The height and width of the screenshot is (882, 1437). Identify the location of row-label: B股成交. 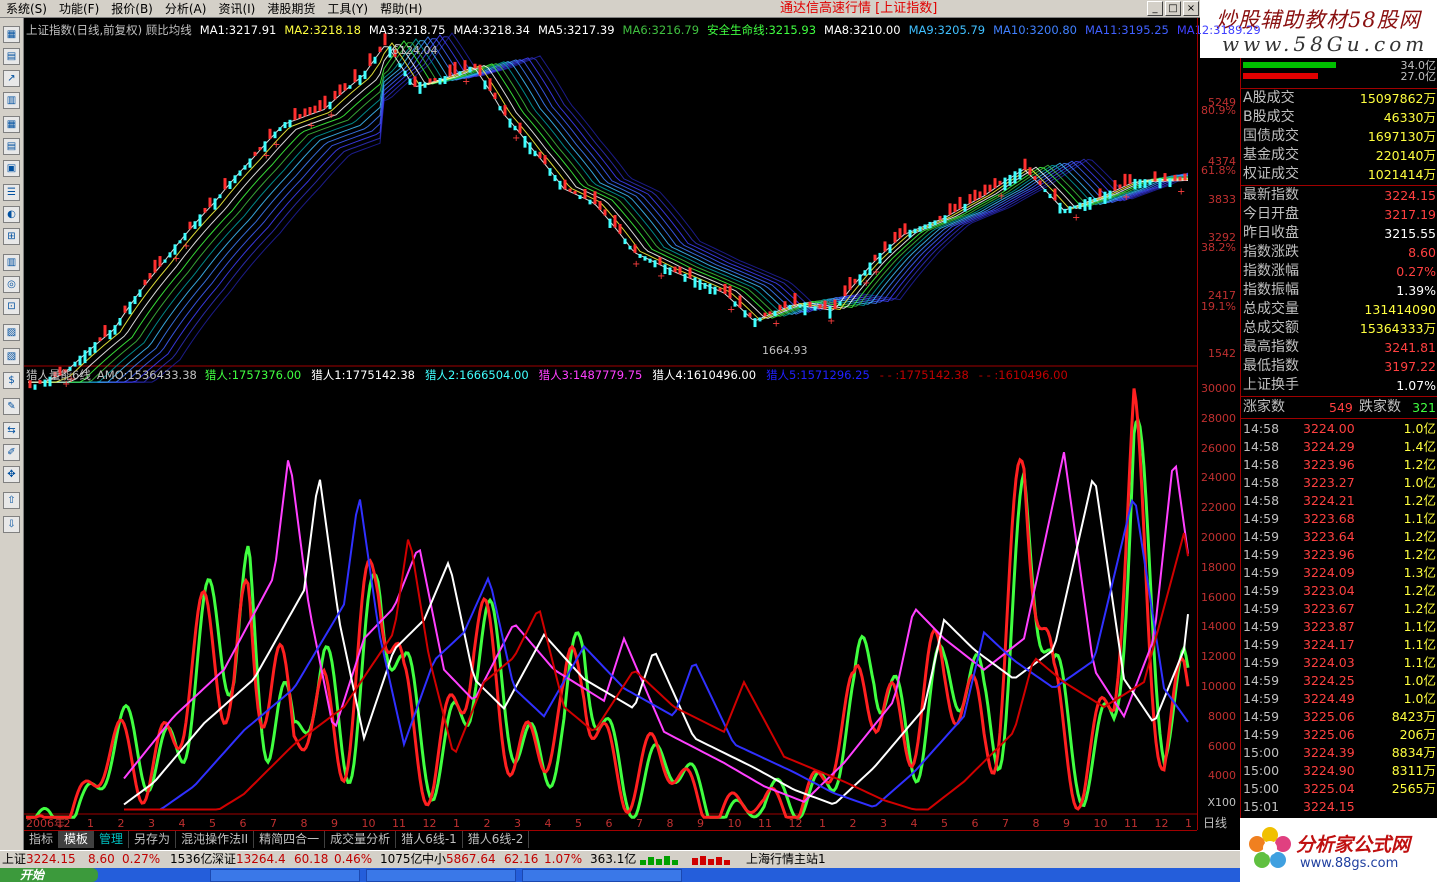
(1269, 117).